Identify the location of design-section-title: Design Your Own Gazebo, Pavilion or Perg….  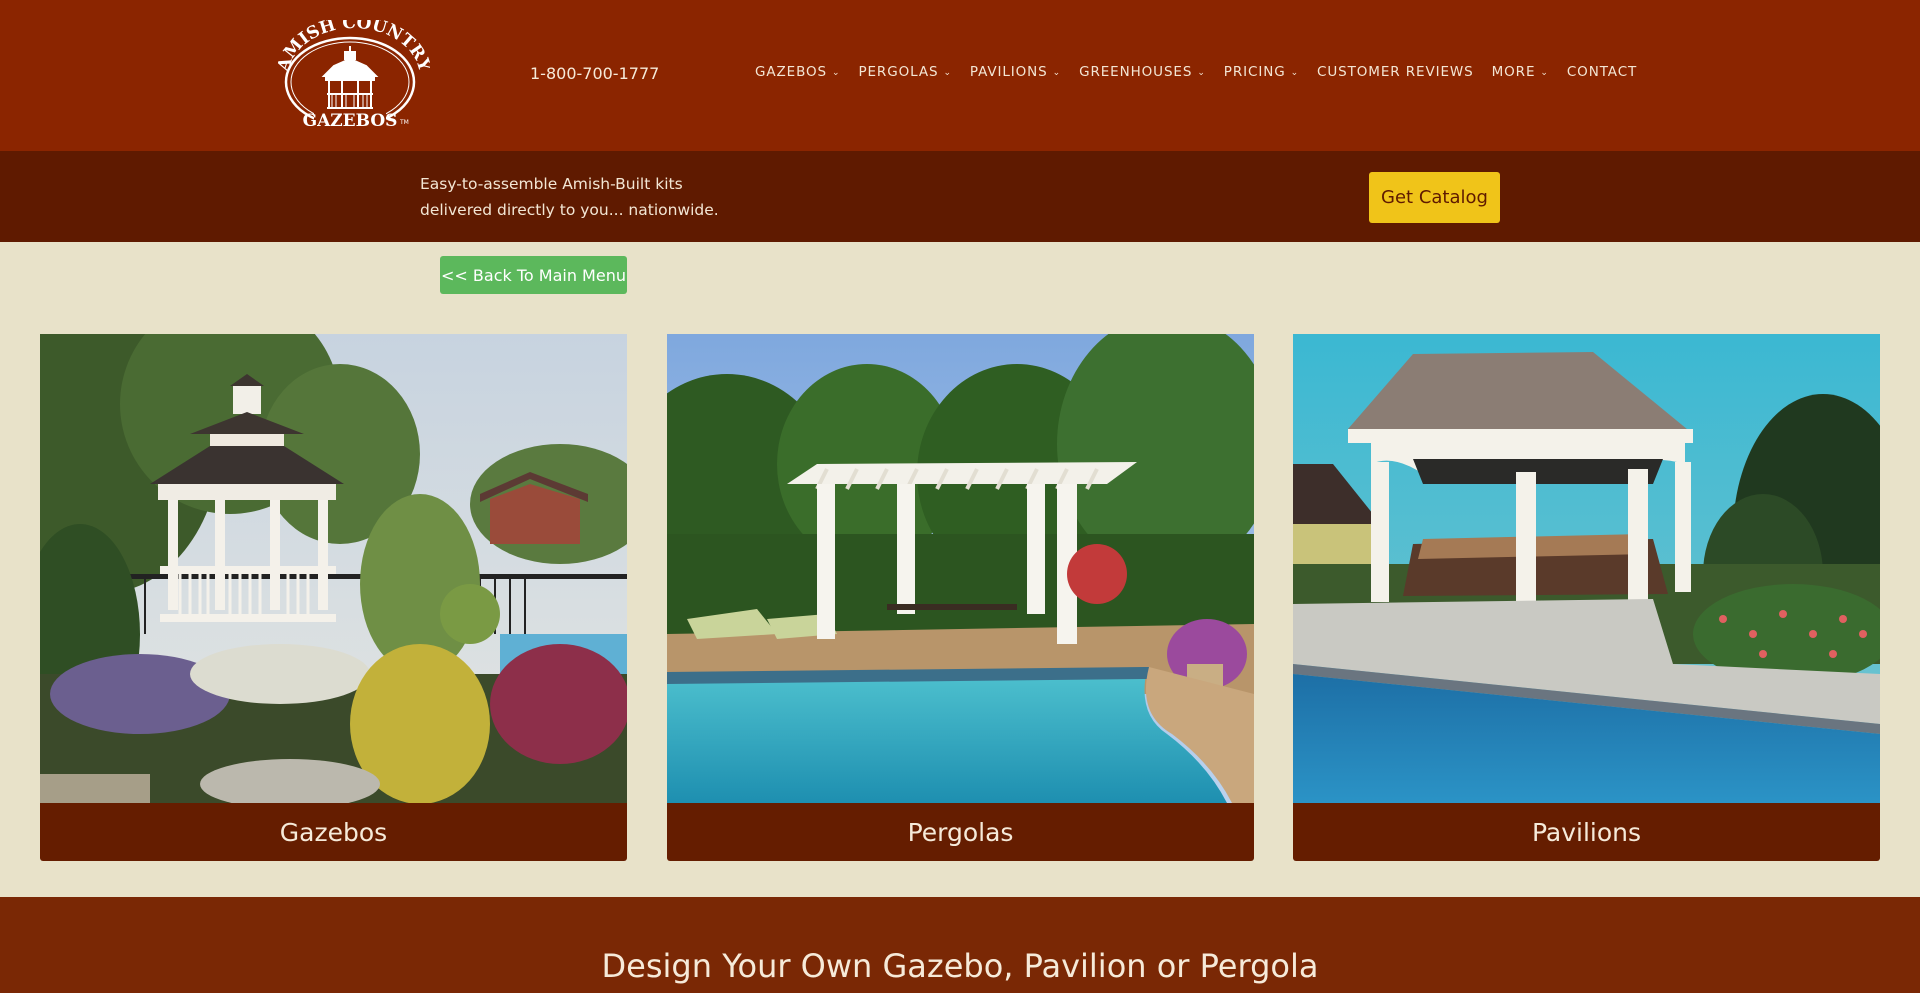
(960, 966).